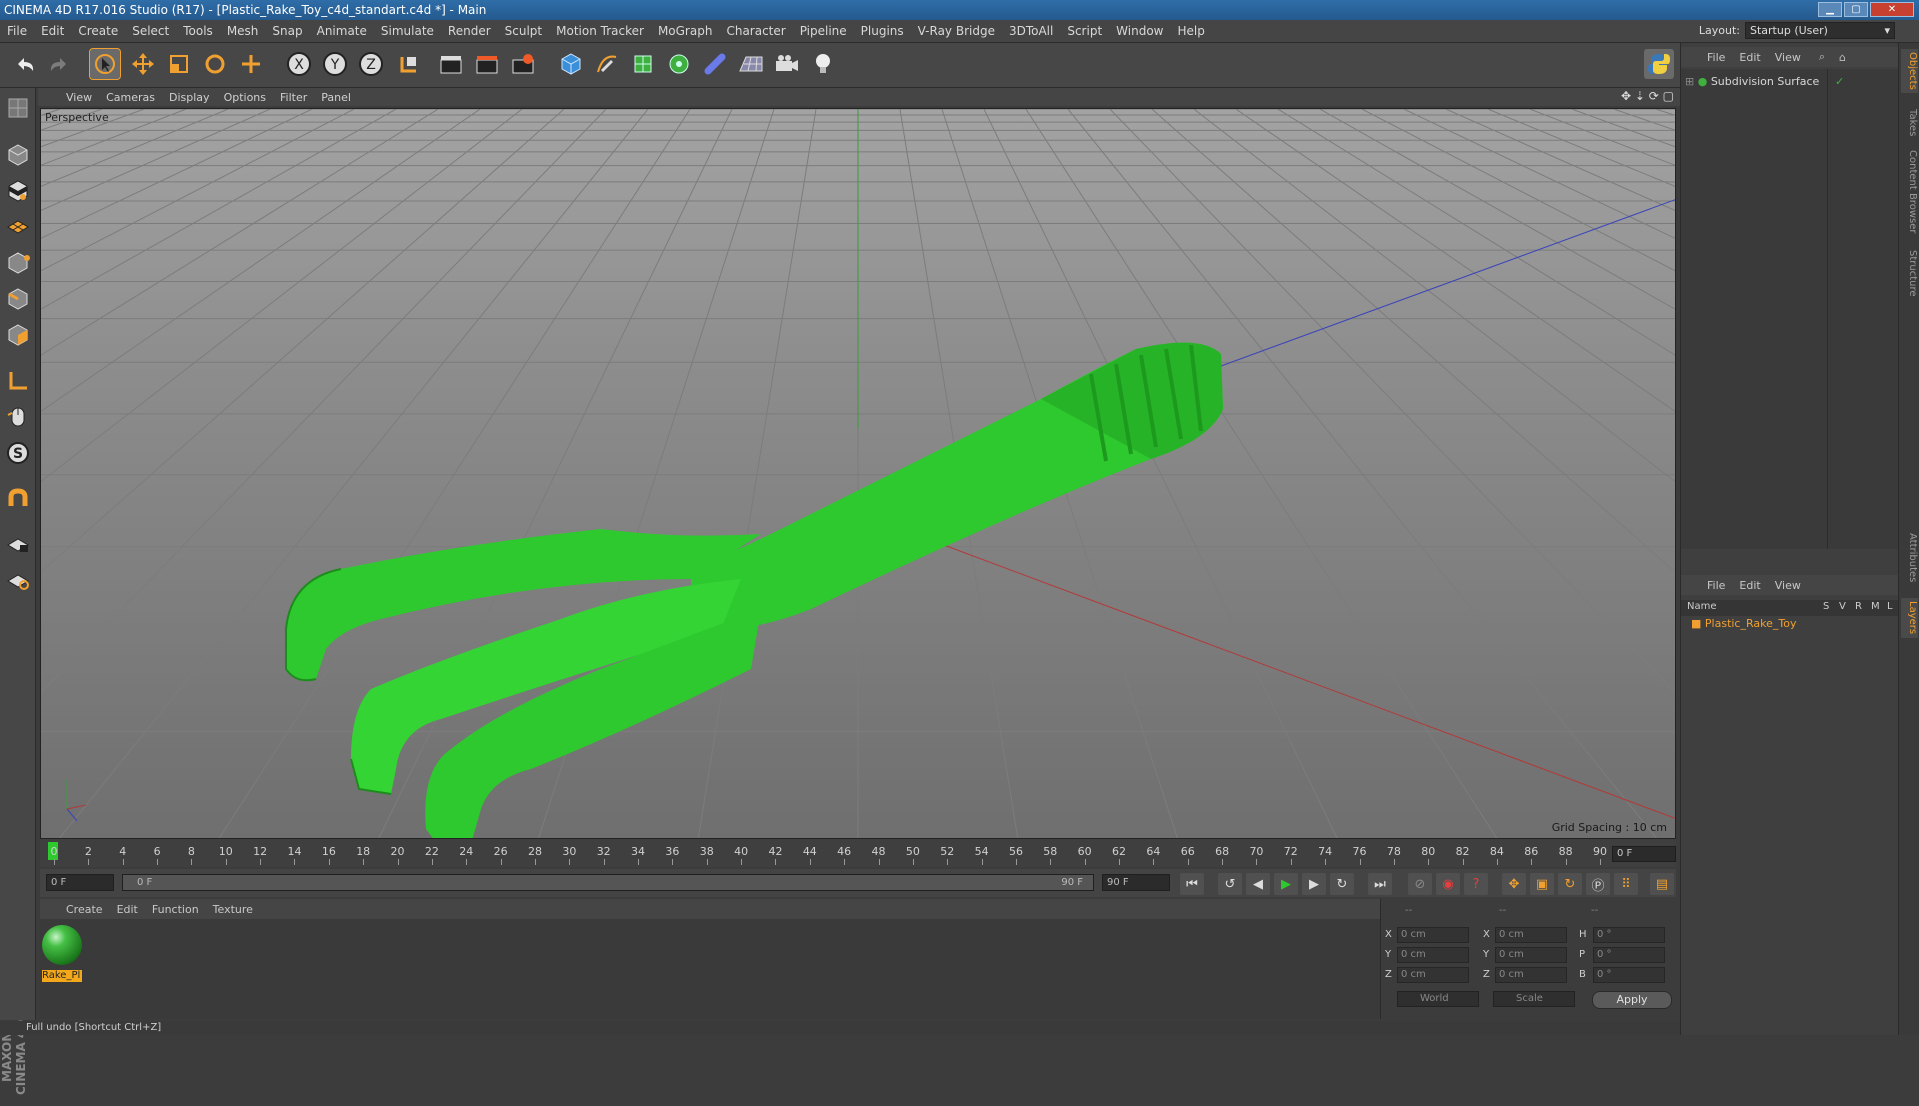 This screenshot has height=1106, width=1919. What do you see at coordinates (198, 31) in the screenshot?
I see `menu-tools: Tools` at bounding box center [198, 31].